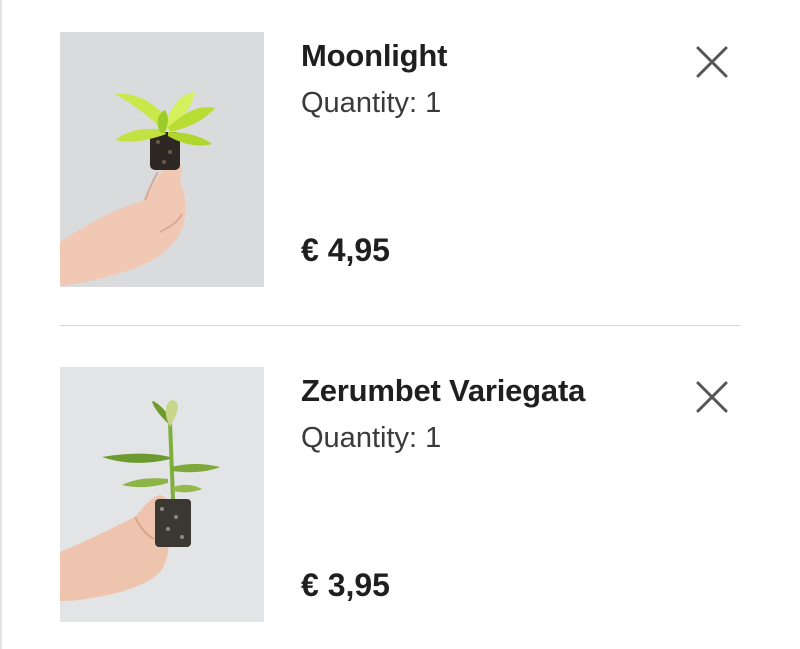  Describe the element at coordinates (1, 324) in the screenshot. I see `panel-edge` at that location.